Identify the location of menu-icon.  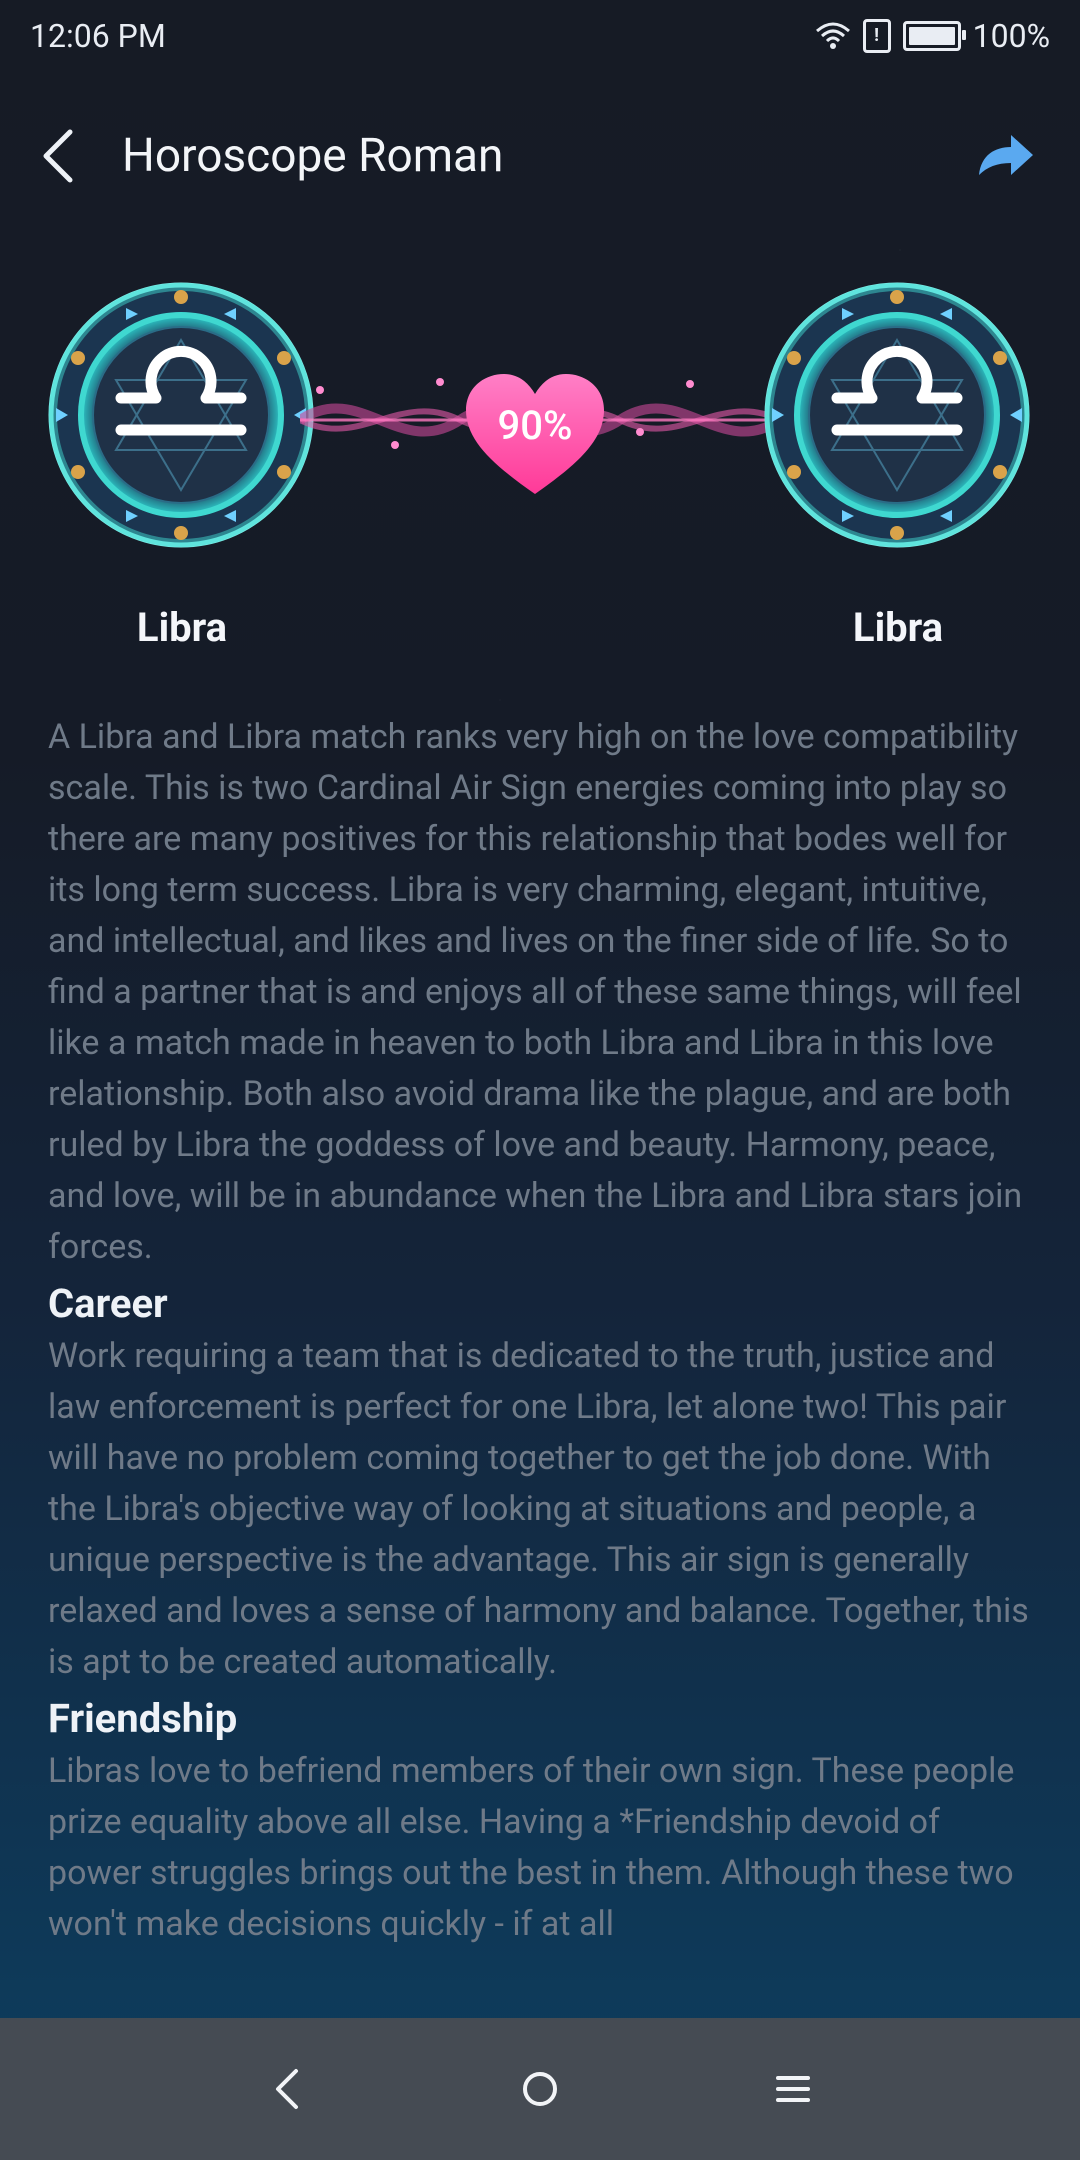
(793, 2089).